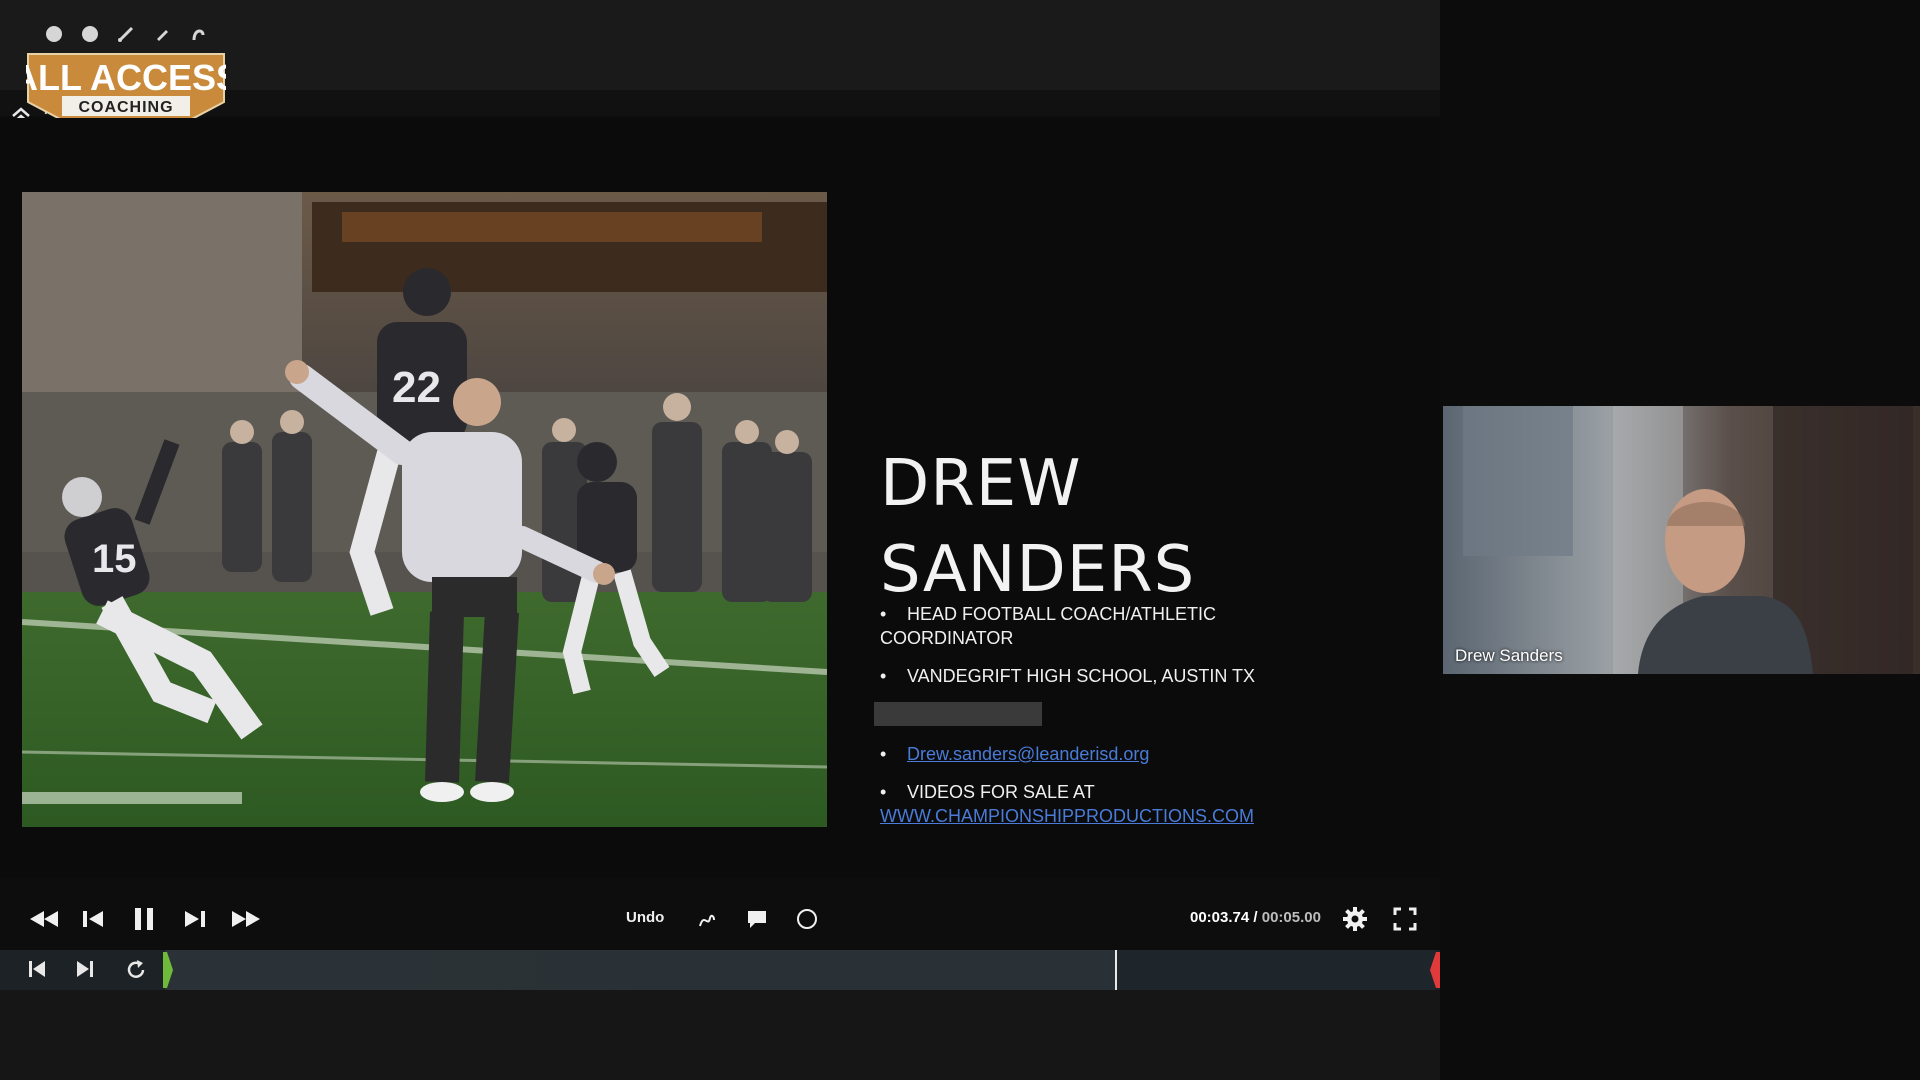 The width and height of the screenshot is (1920, 1080). I want to click on skip-end-icon, so click(85, 971).